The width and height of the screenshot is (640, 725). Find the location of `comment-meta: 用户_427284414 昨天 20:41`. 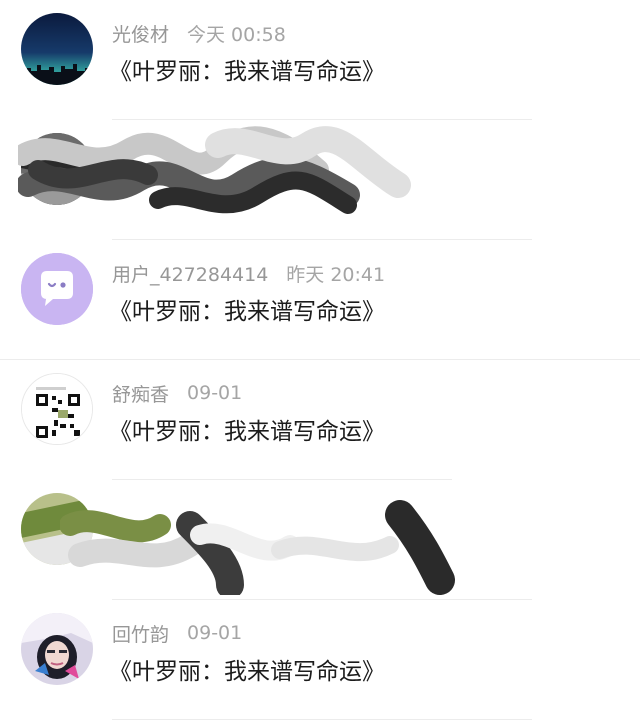

comment-meta: 用户_427284414 昨天 20:41 is located at coordinates (248, 273).